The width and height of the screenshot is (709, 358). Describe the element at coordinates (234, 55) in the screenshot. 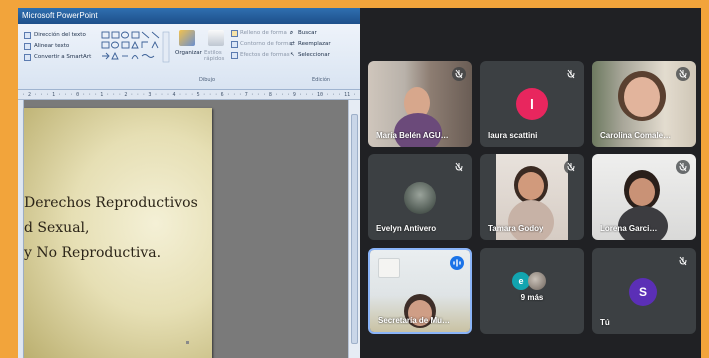

I see `shape-effects-icon` at that location.